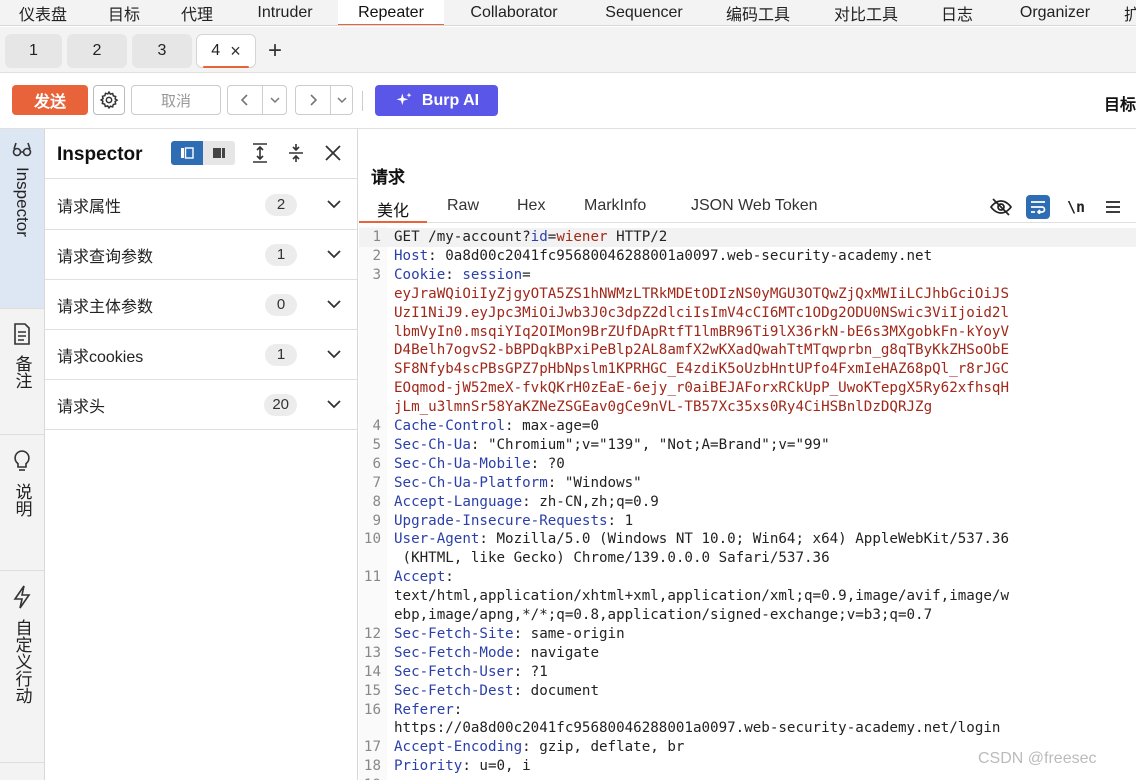 Image resolution: width=1136 pixels, height=780 pixels. Describe the element at coordinates (201, 305) in the screenshot. I see `inspector-row-body-params: 请求主体参数 0` at that location.